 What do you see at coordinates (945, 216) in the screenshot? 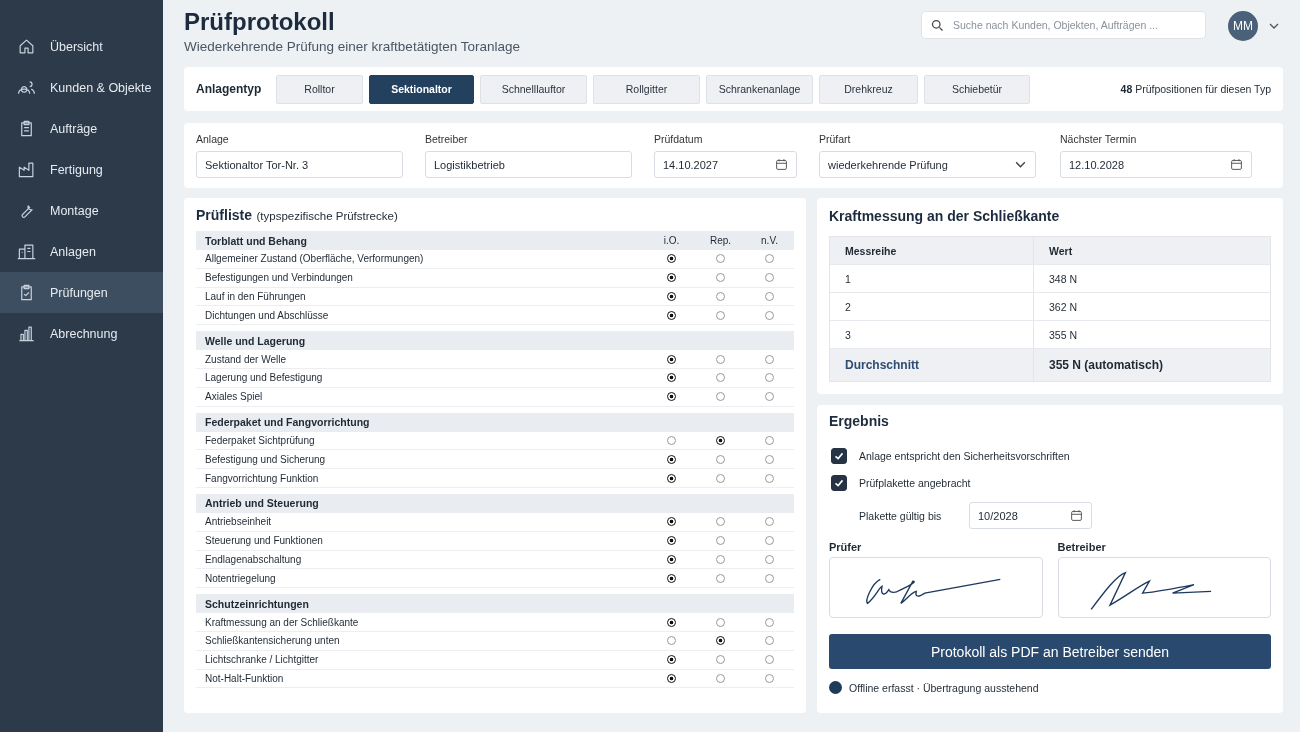
I see `section-title: Kraftmessung an der Schließkante` at bounding box center [945, 216].